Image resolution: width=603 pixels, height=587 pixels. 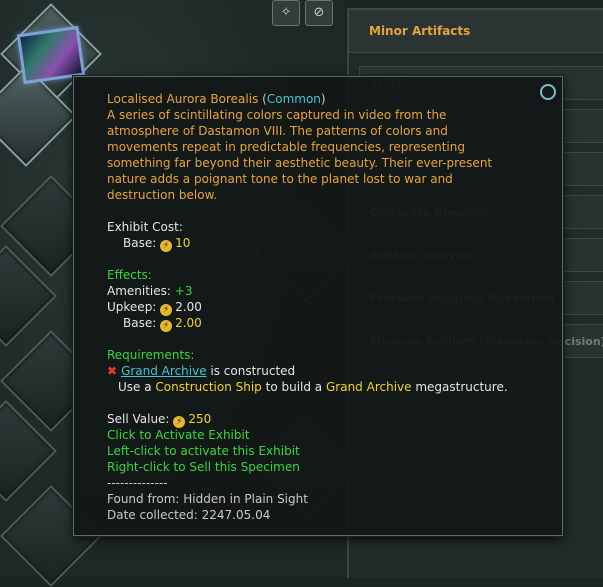 What do you see at coordinates (183, 243) in the screenshot?
I see `exhibit-cost-value: 10` at bounding box center [183, 243].